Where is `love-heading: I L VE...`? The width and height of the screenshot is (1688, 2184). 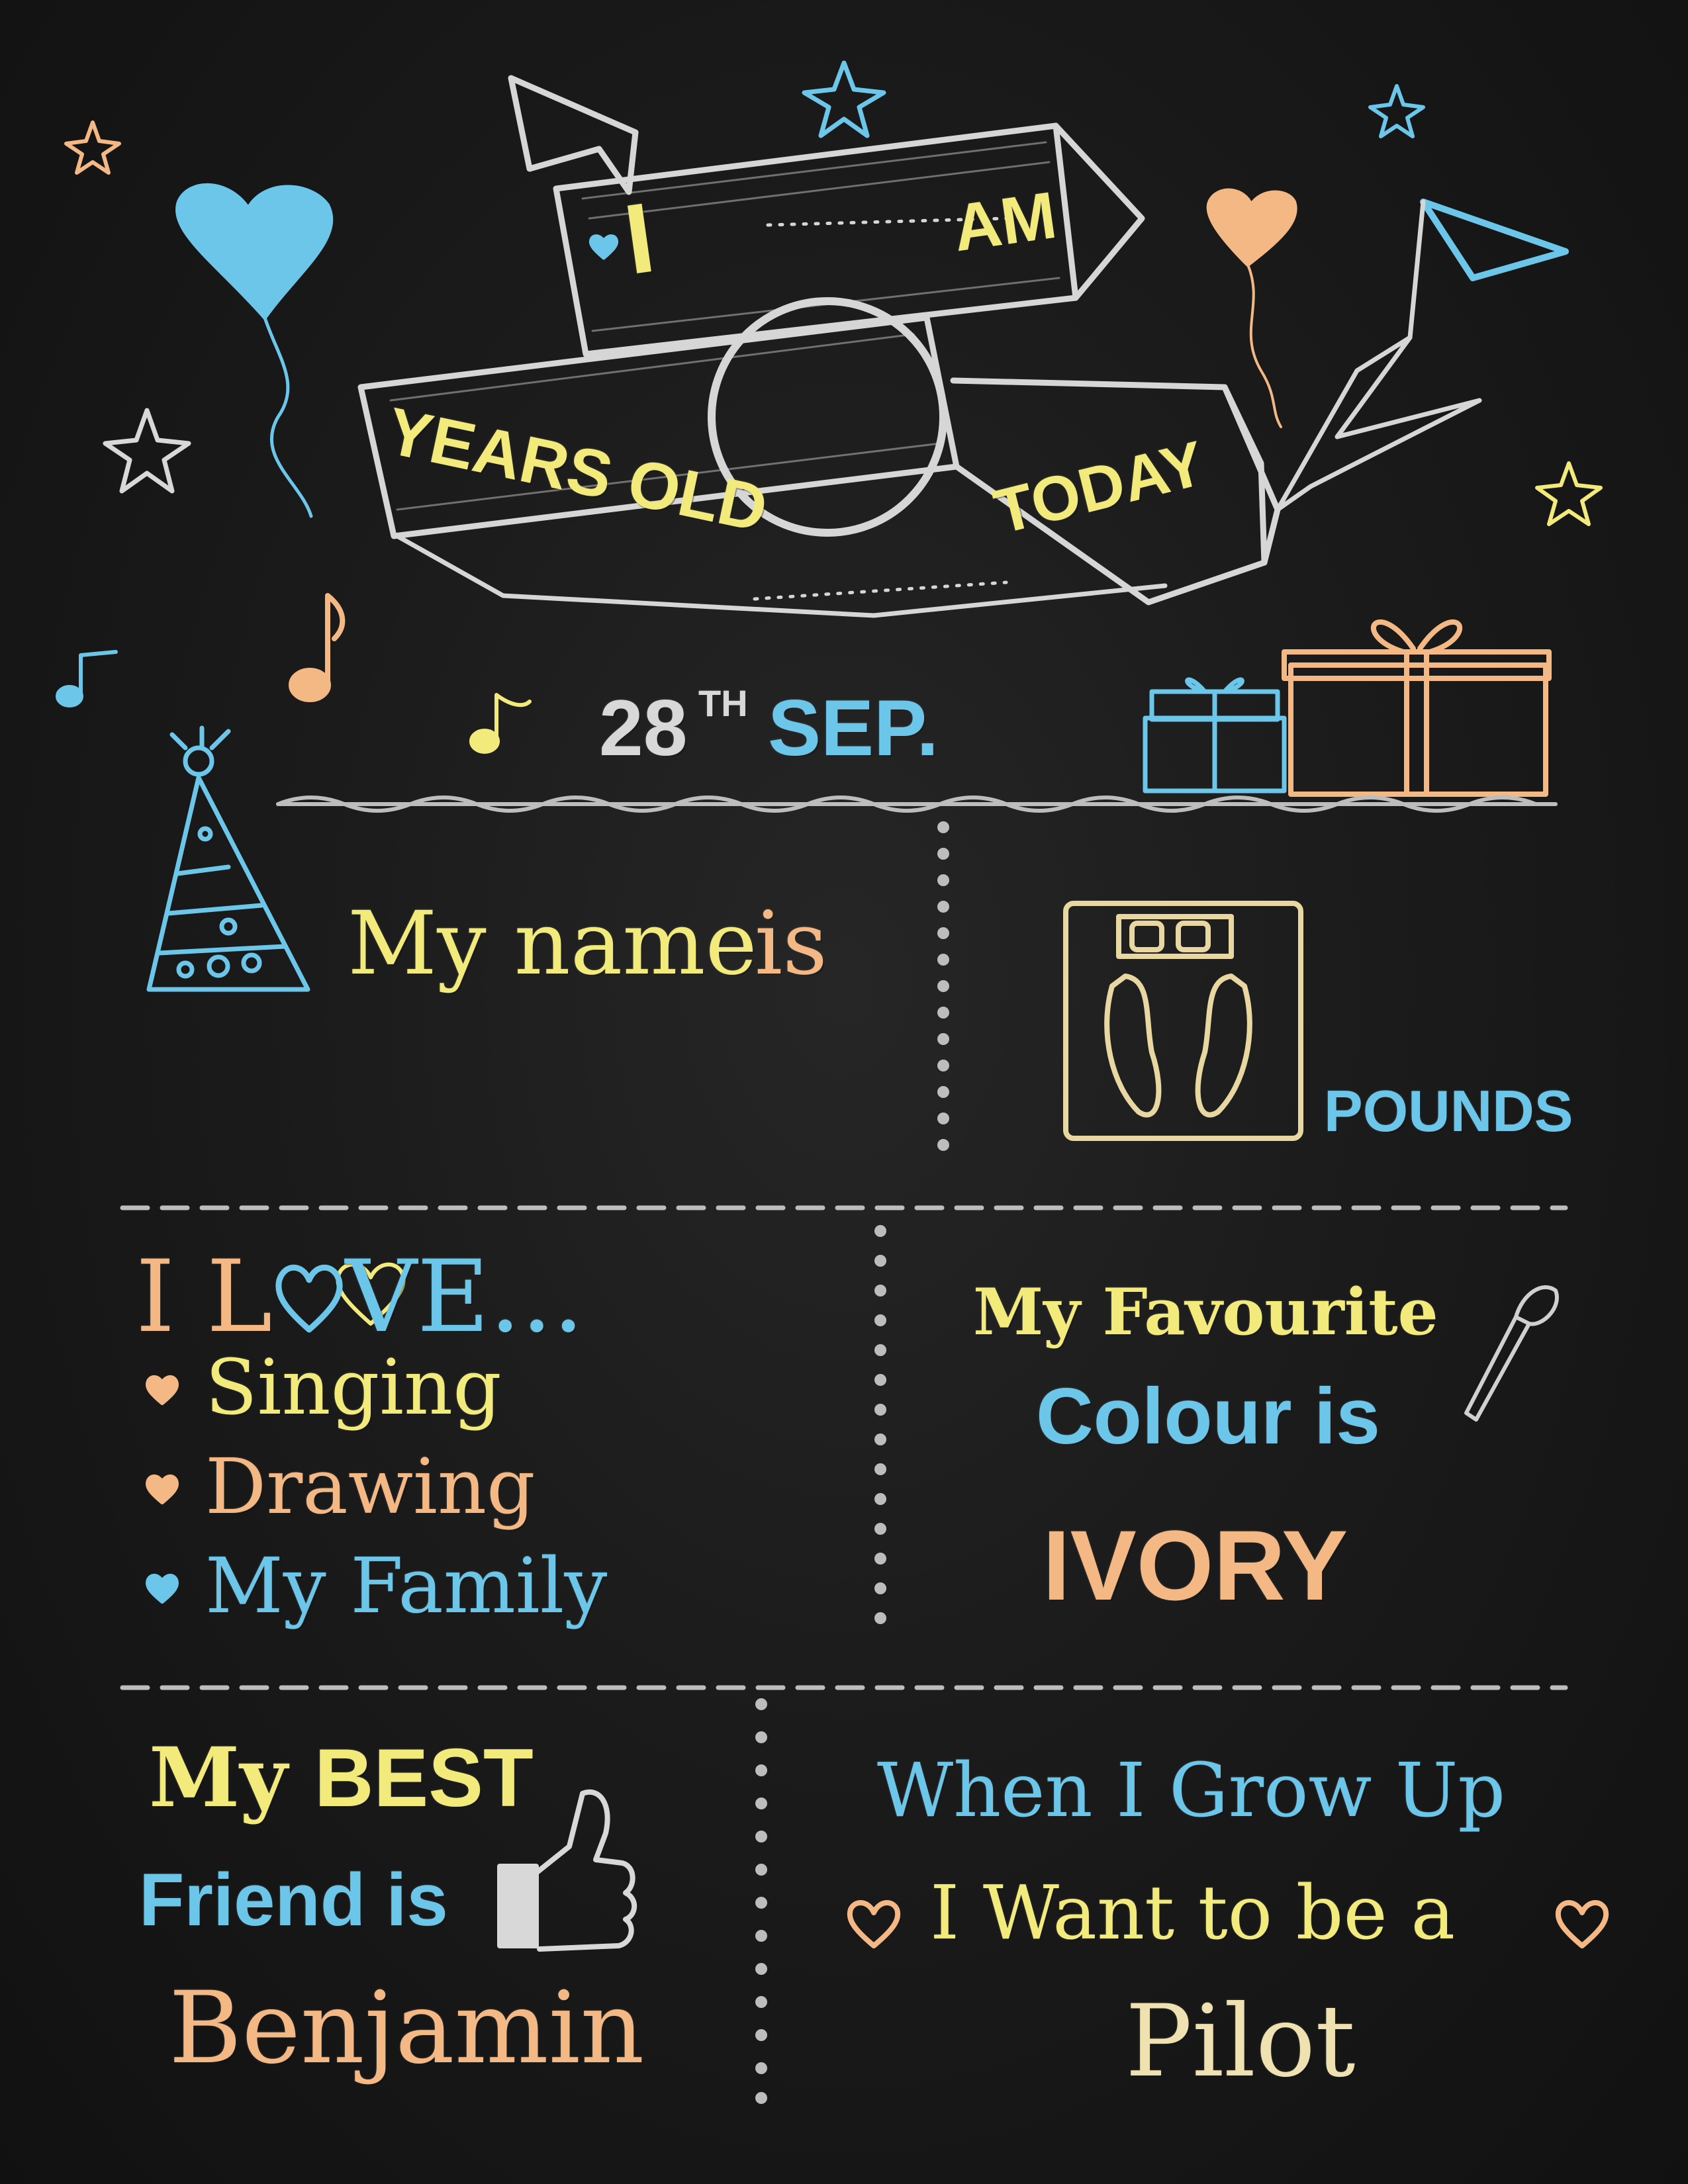 love-heading: I L VE... is located at coordinates (360, 1297).